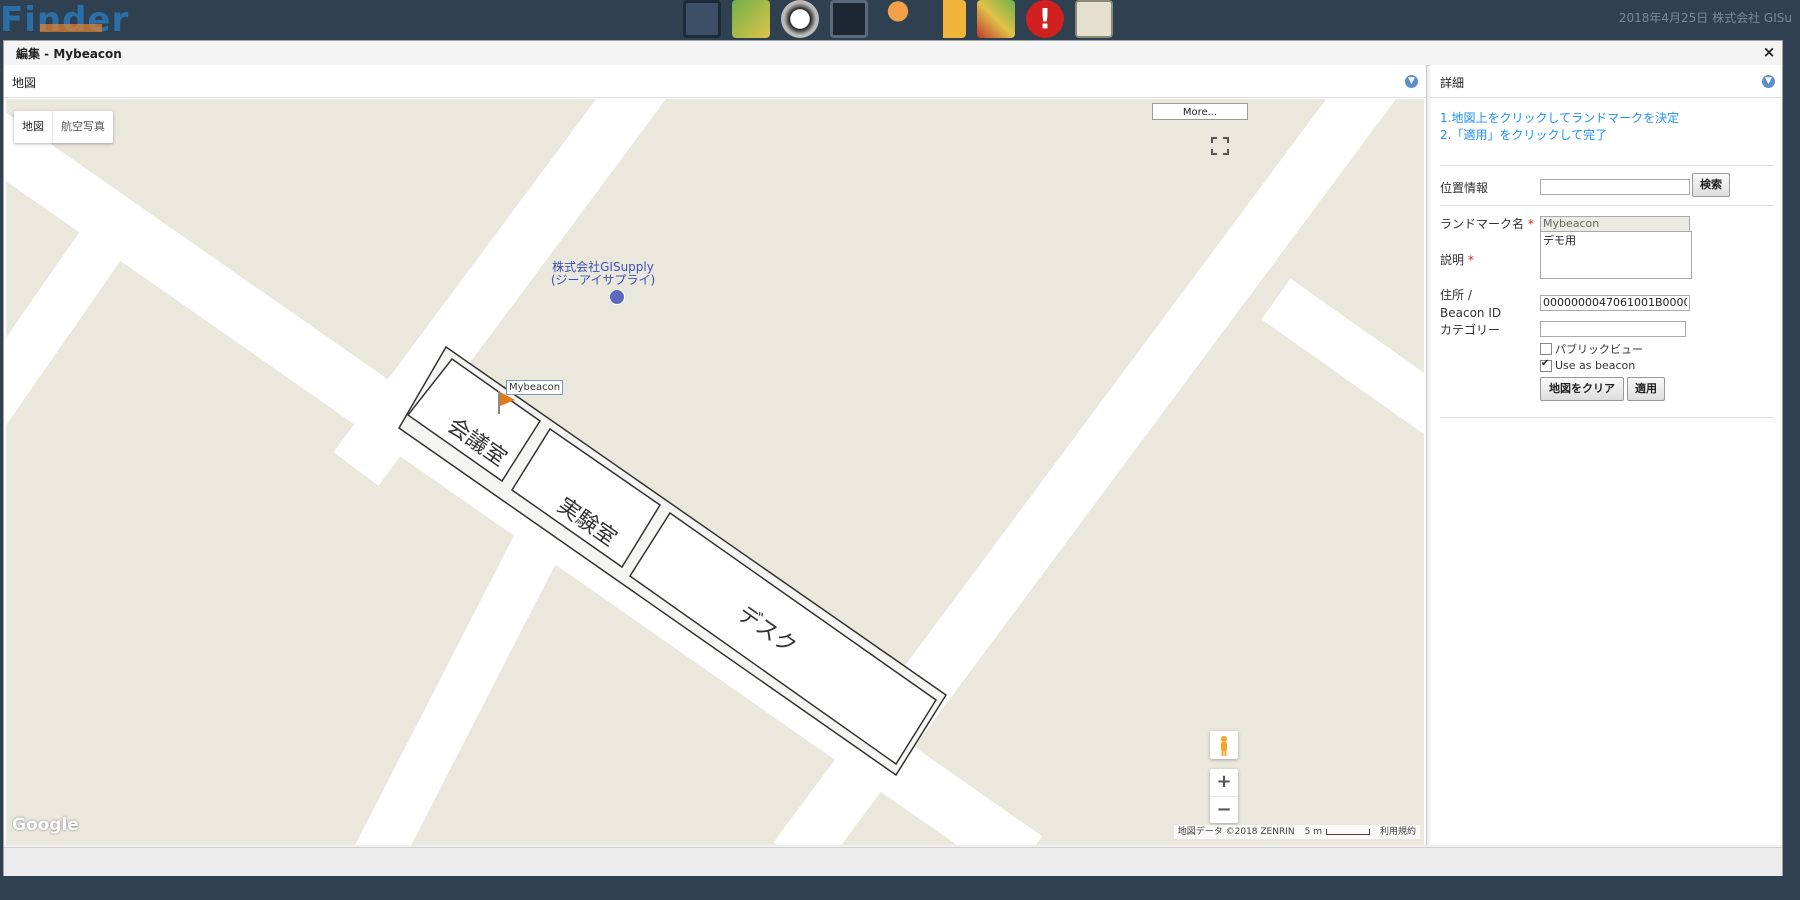 Image resolution: width=1800 pixels, height=900 pixels. I want to click on clock-icon, so click(800, 19).